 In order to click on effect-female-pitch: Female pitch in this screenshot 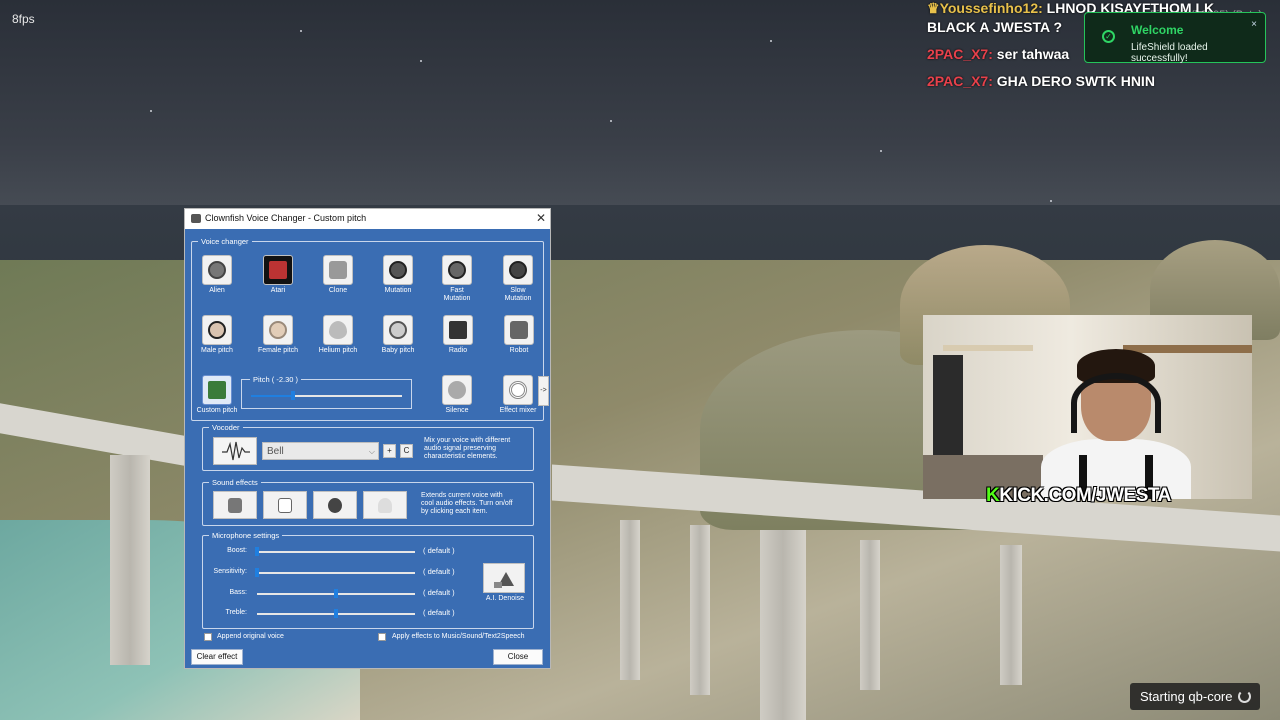, I will do `click(278, 335)`.